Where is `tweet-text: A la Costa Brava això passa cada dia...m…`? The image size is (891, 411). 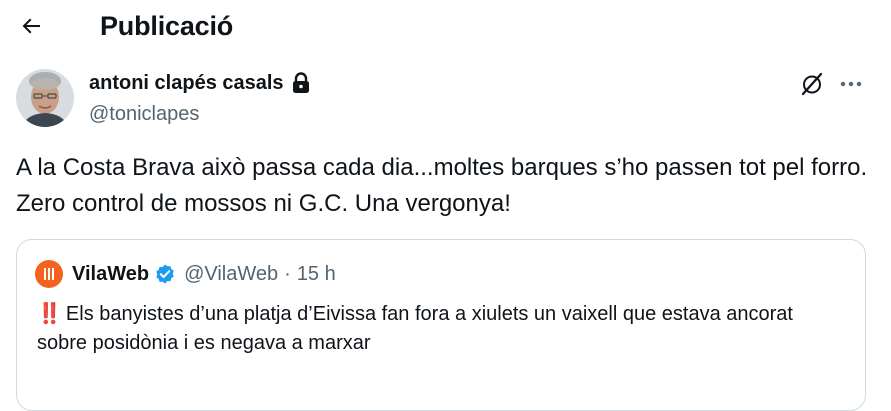 tweet-text: A la Costa Brava això passa cada dia...m… is located at coordinates (442, 185).